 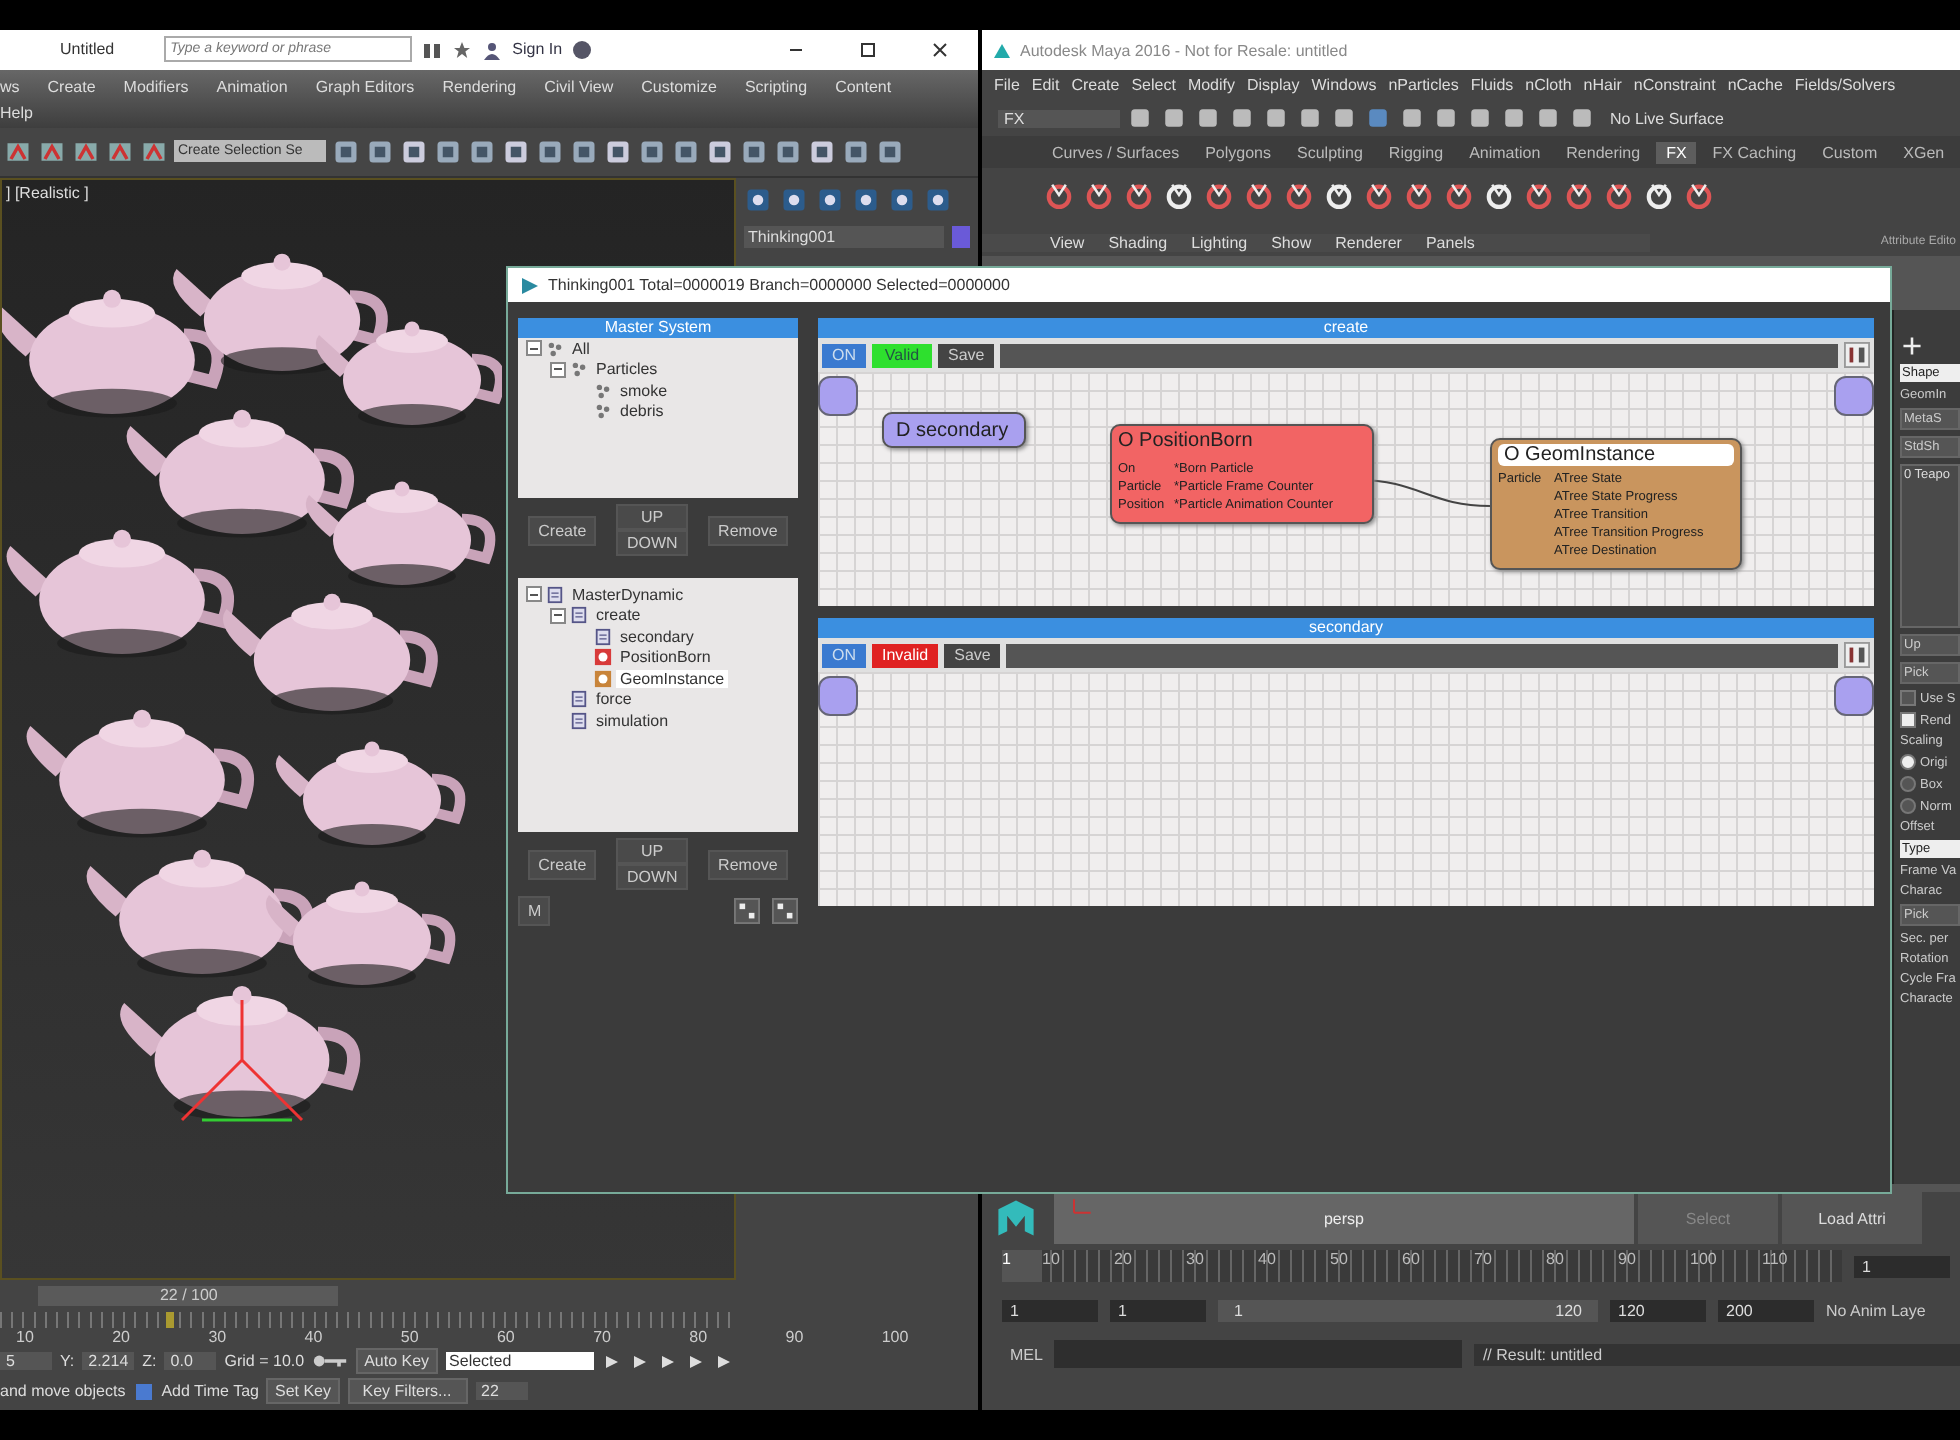 I want to click on status-button: Valid, so click(x=902, y=355).